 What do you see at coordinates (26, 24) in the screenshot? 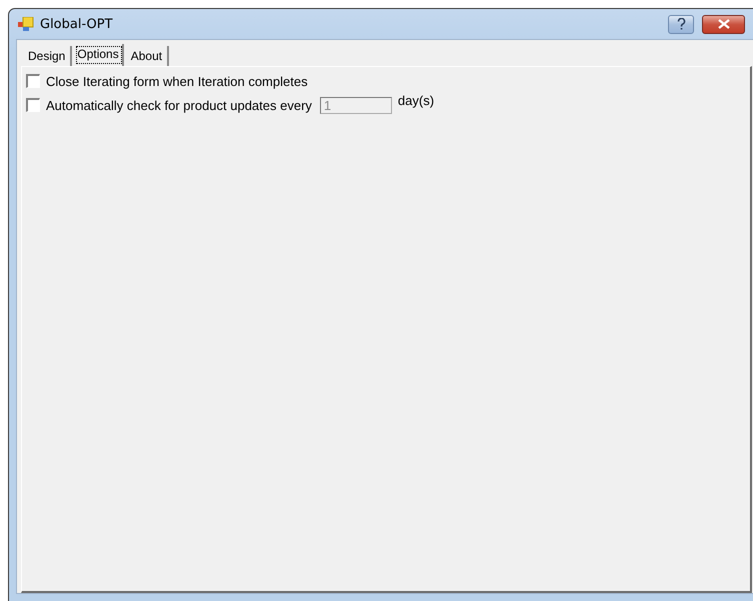
I see `app-icon` at bounding box center [26, 24].